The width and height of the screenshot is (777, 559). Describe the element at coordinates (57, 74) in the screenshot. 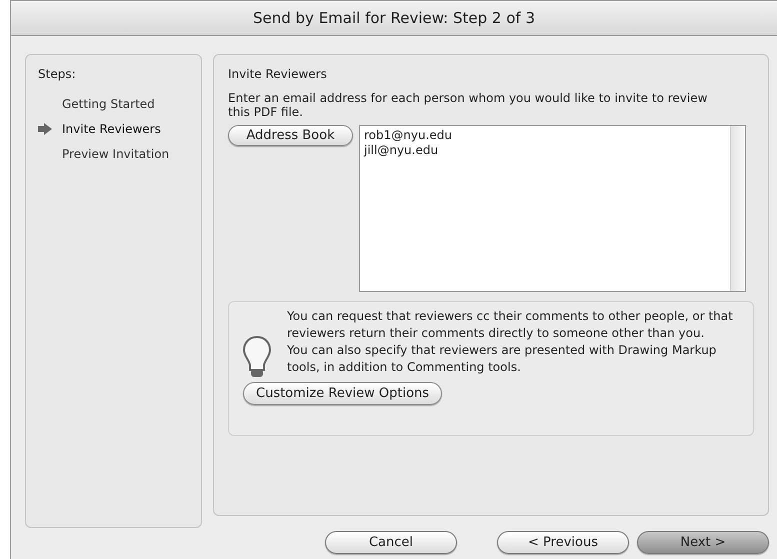

I see `steps-heading: Steps:` at that location.